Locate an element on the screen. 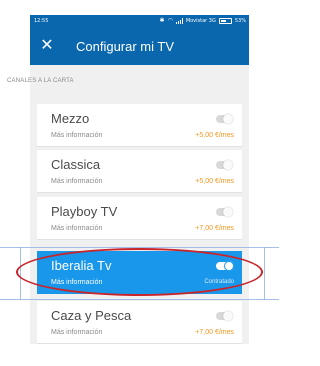  wifi-icon: ◠ is located at coordinates (170, 20).